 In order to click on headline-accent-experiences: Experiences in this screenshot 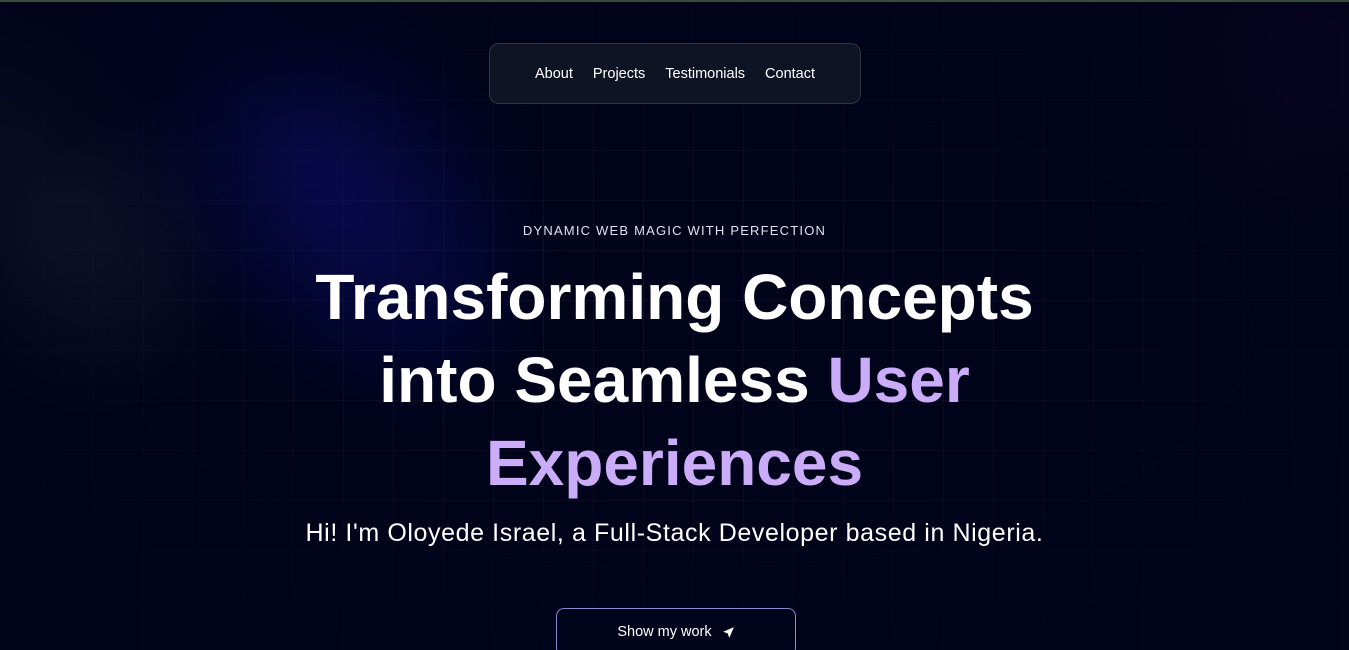, I will do `click(674, 463)`.